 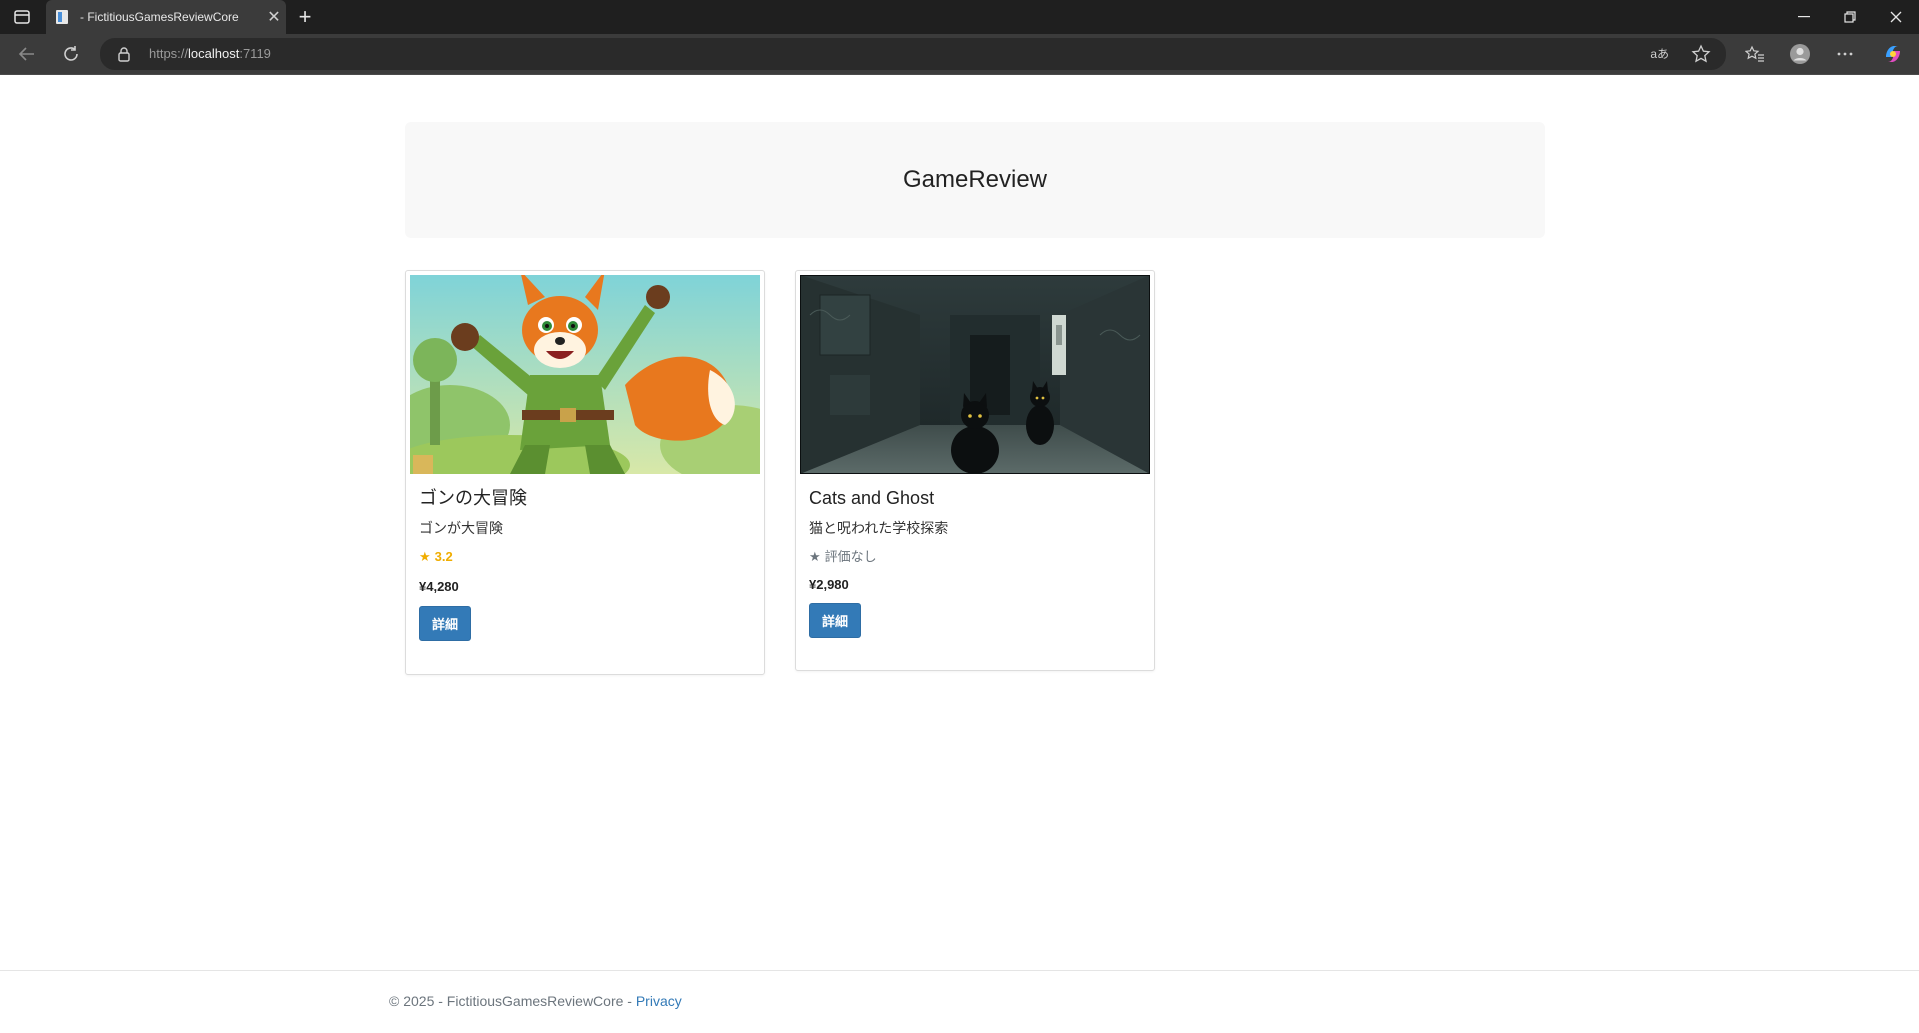 I want to click on rating-value: 評価なし, so click(x=850, y=556).